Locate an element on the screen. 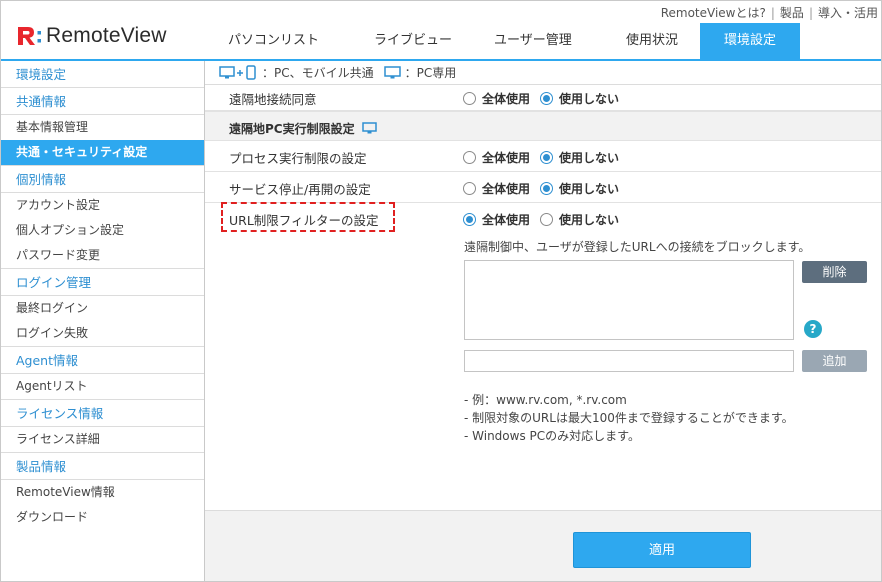 This screenshot has height=582, width=882. add-button: 追加 is located at coordinates (834, 361).